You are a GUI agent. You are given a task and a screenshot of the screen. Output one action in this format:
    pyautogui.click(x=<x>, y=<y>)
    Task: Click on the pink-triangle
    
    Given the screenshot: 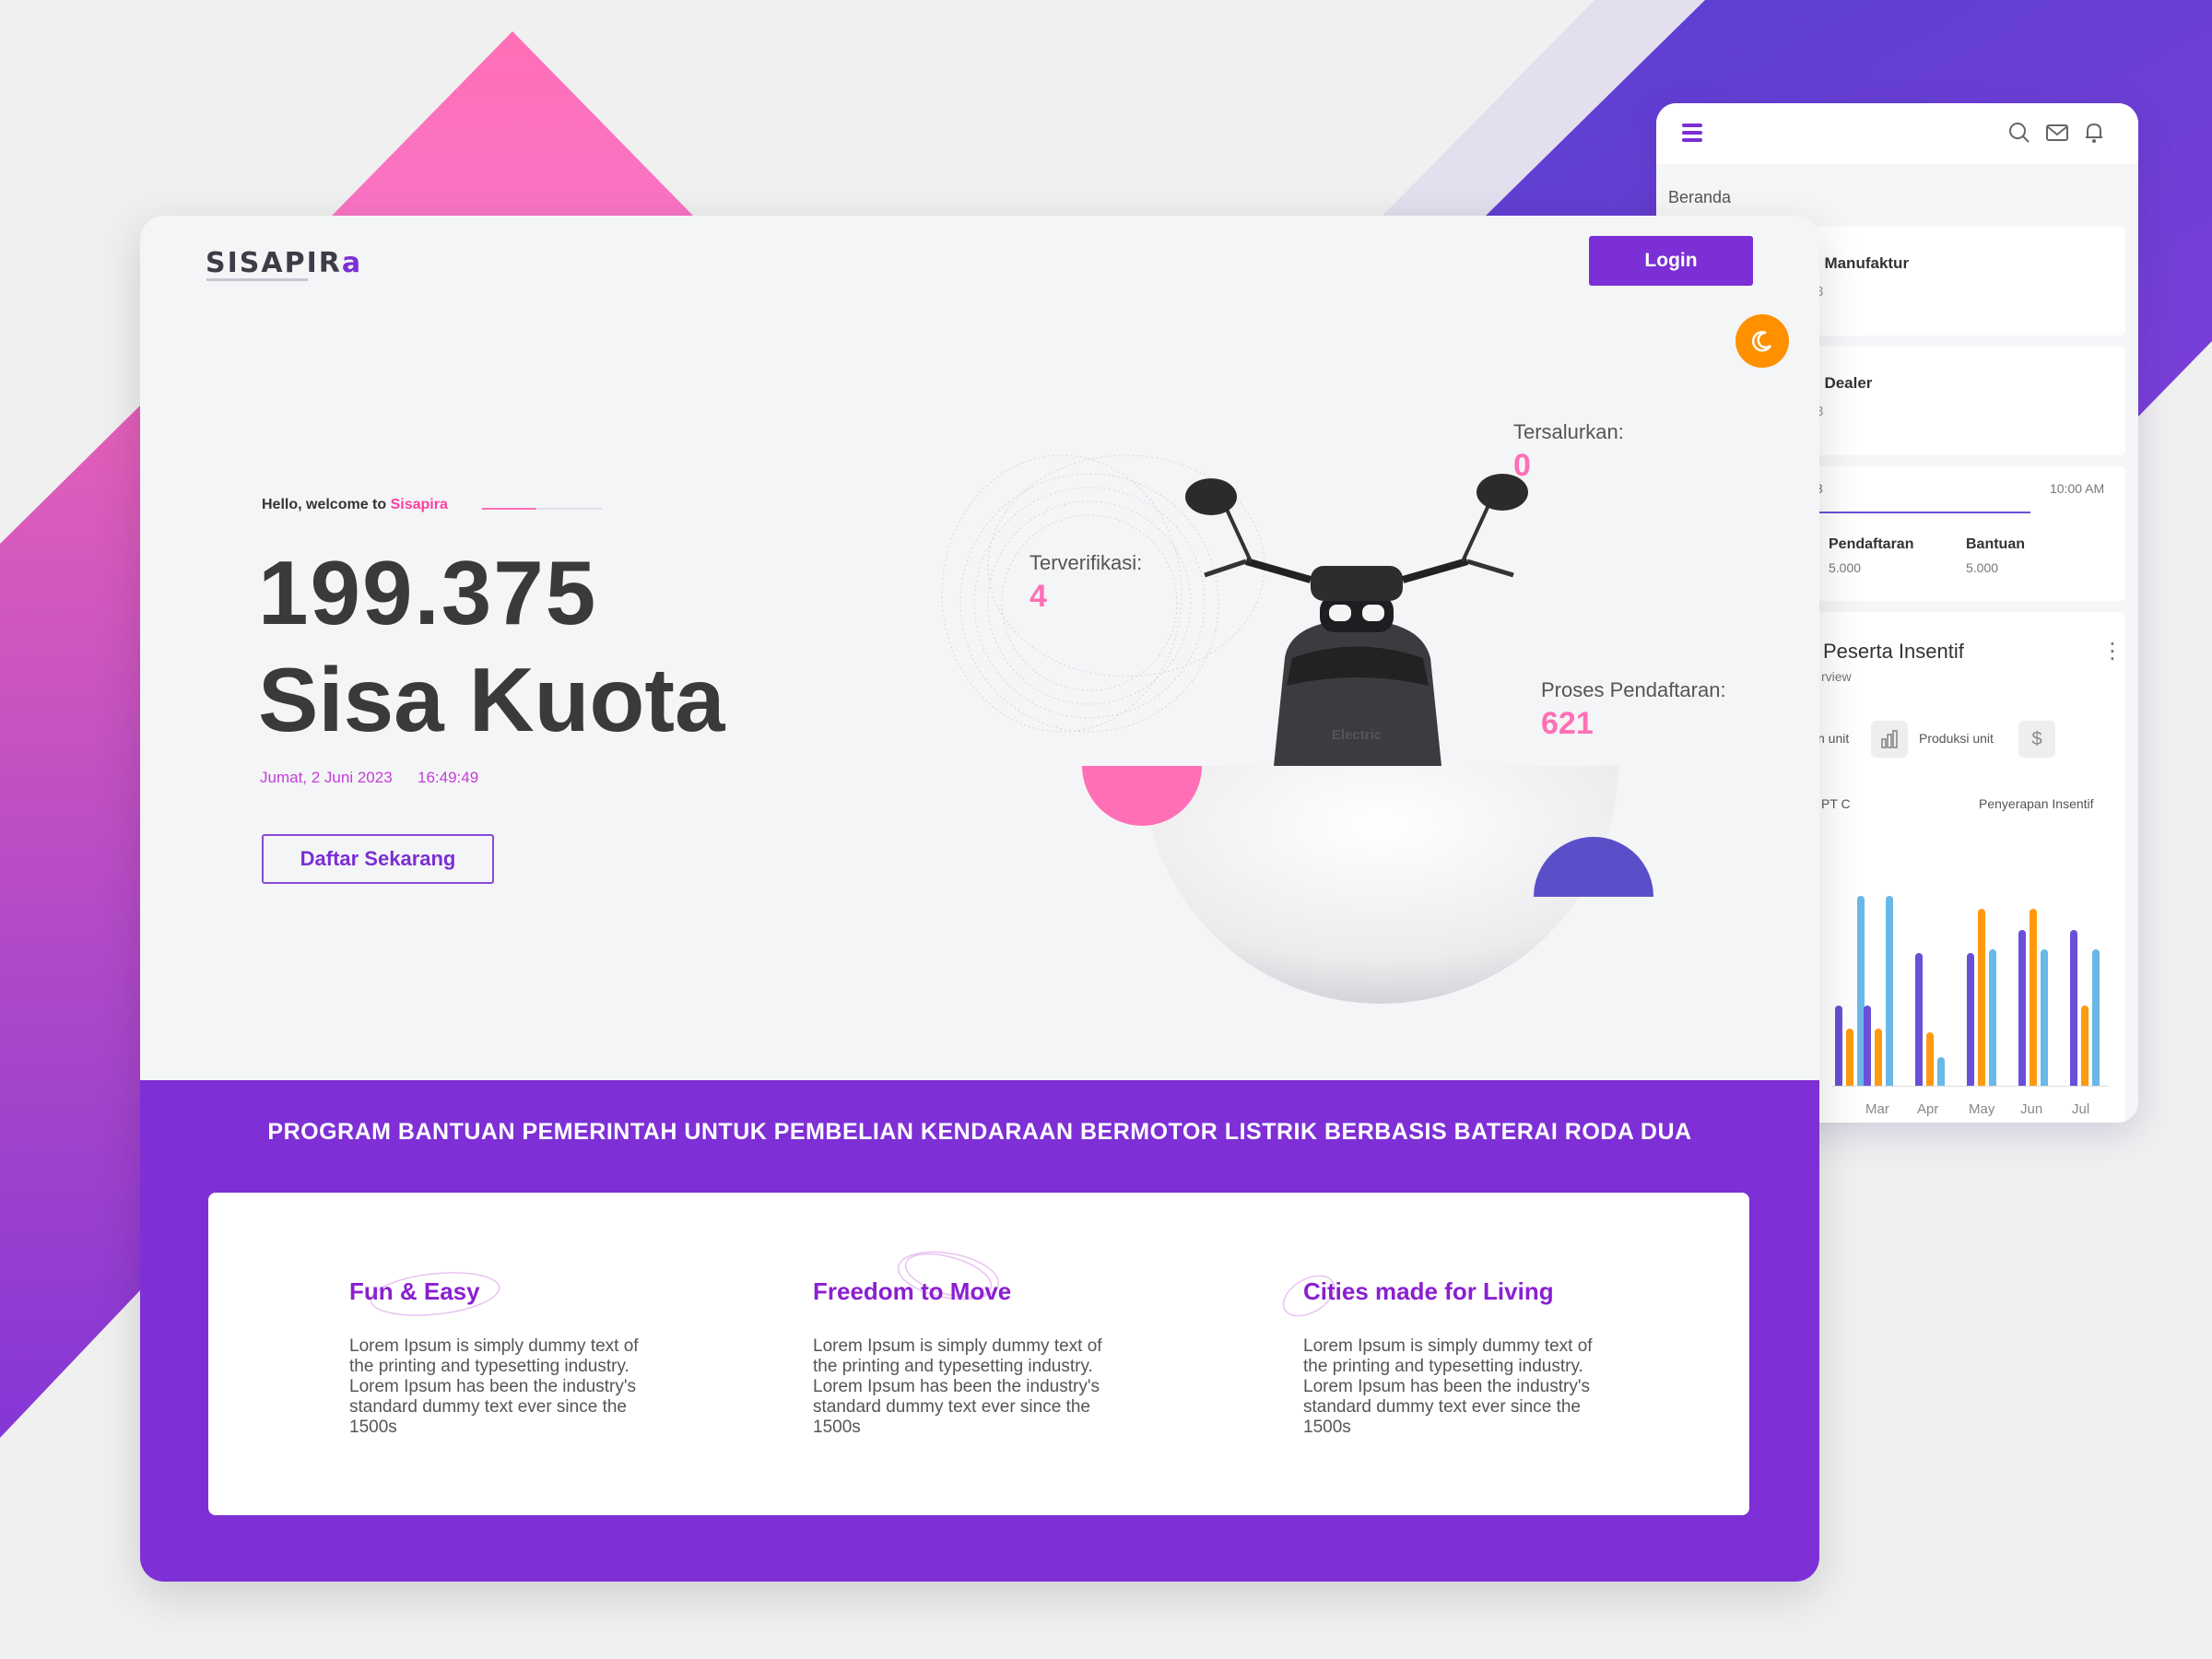 What is the action you would take?
    pyautogui.click(x=512, y=123)
    